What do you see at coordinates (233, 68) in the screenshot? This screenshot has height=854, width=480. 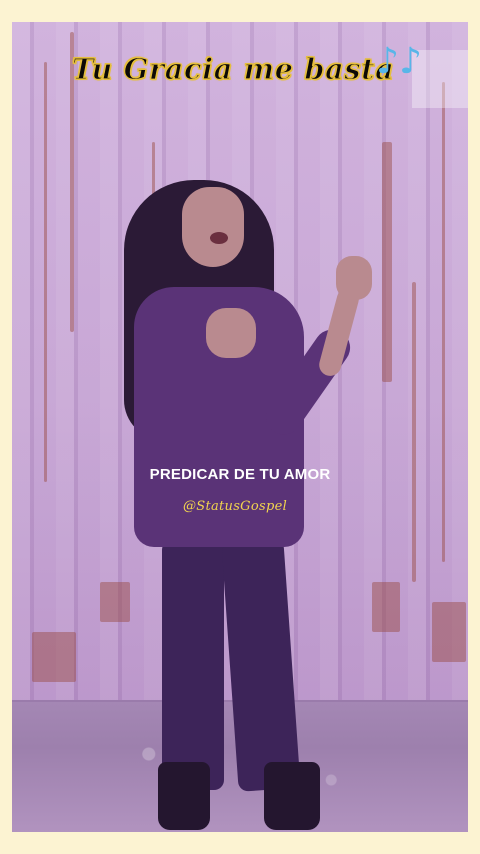 I see `song-title: Tu Gracia me basta` at bounding box center [233, 68].